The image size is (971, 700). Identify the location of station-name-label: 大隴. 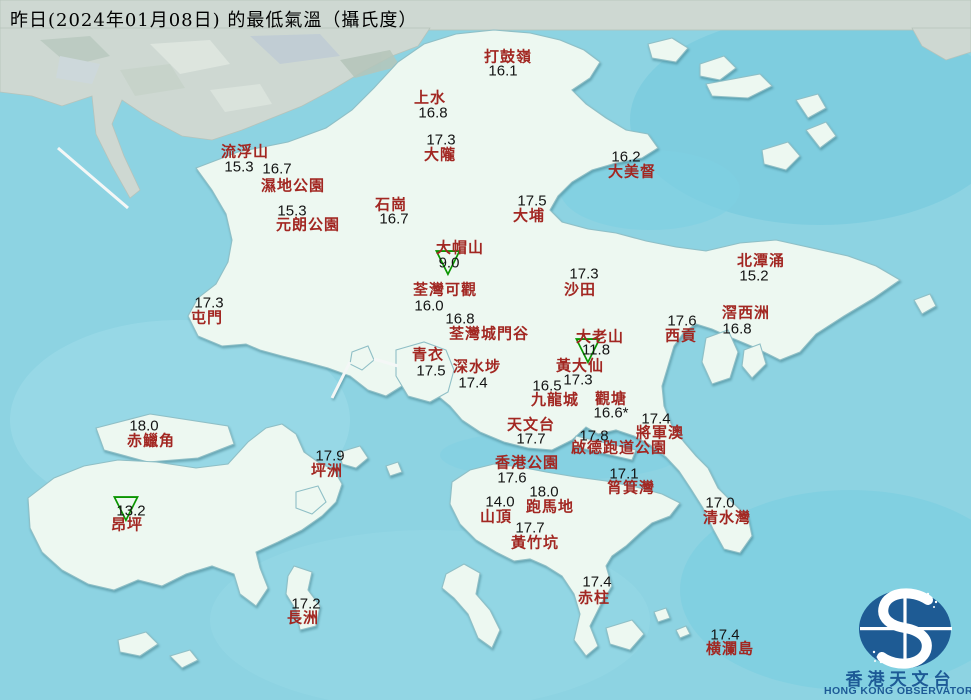
(440, 154).